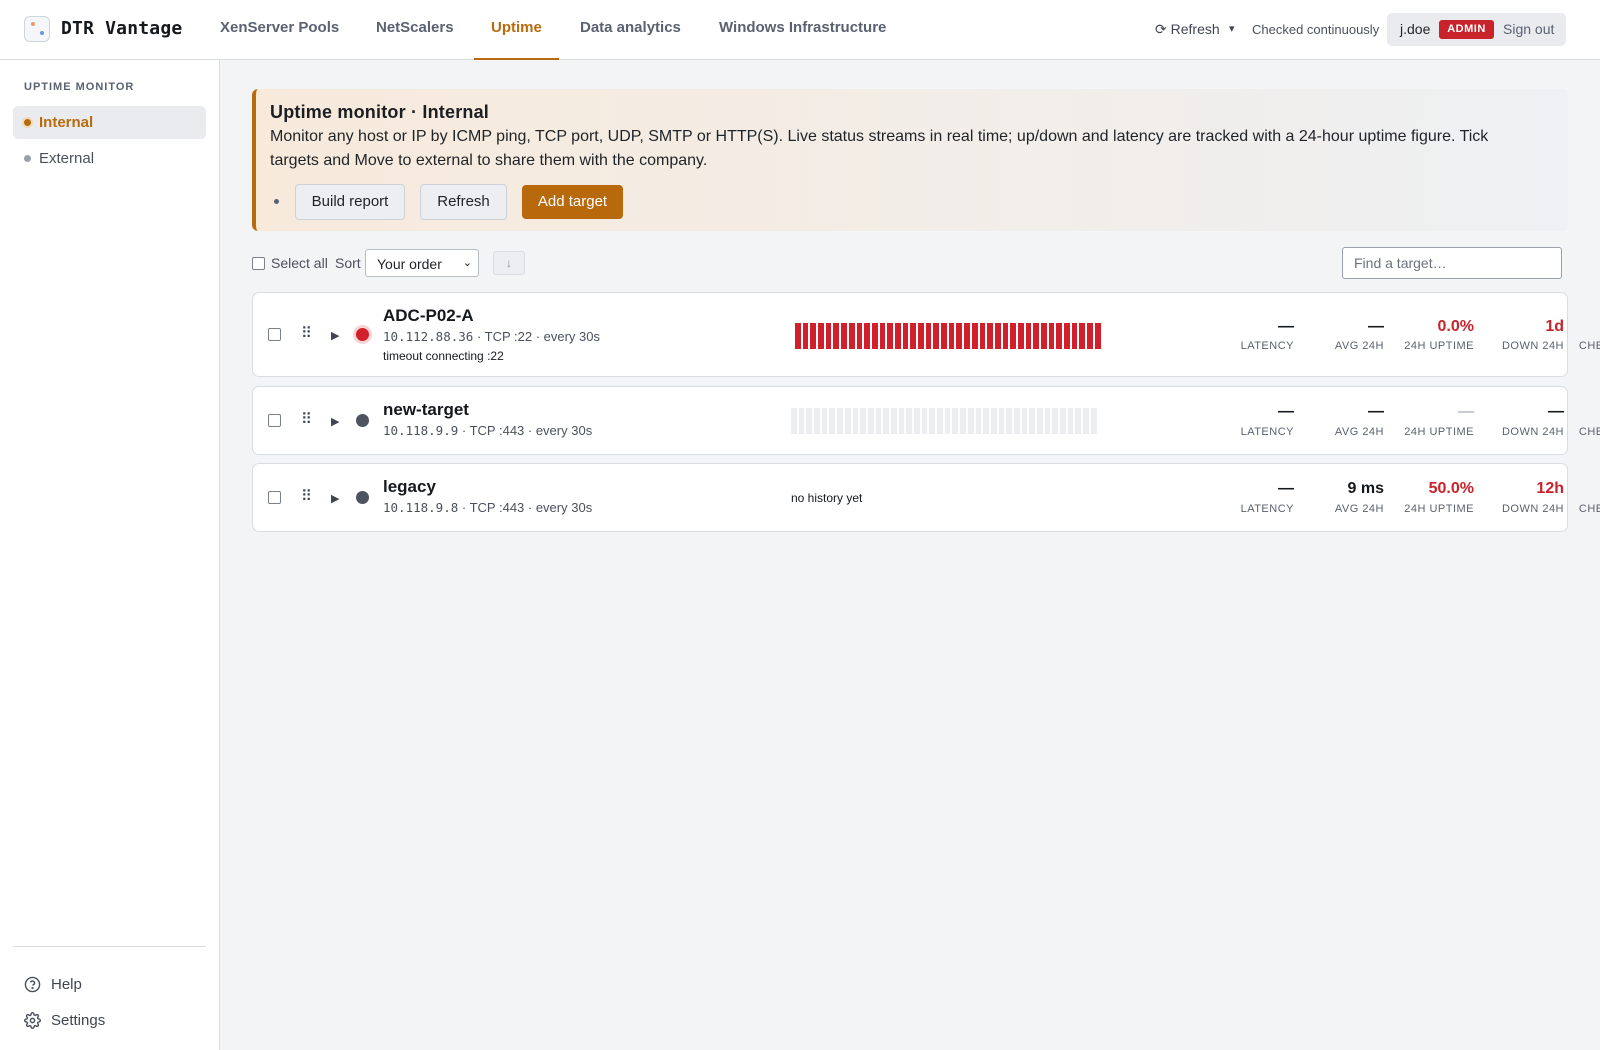  Describe the element at coordinates (1232, 28) in the screenshot. I see `chevron-down-icon: ▾` at that location.